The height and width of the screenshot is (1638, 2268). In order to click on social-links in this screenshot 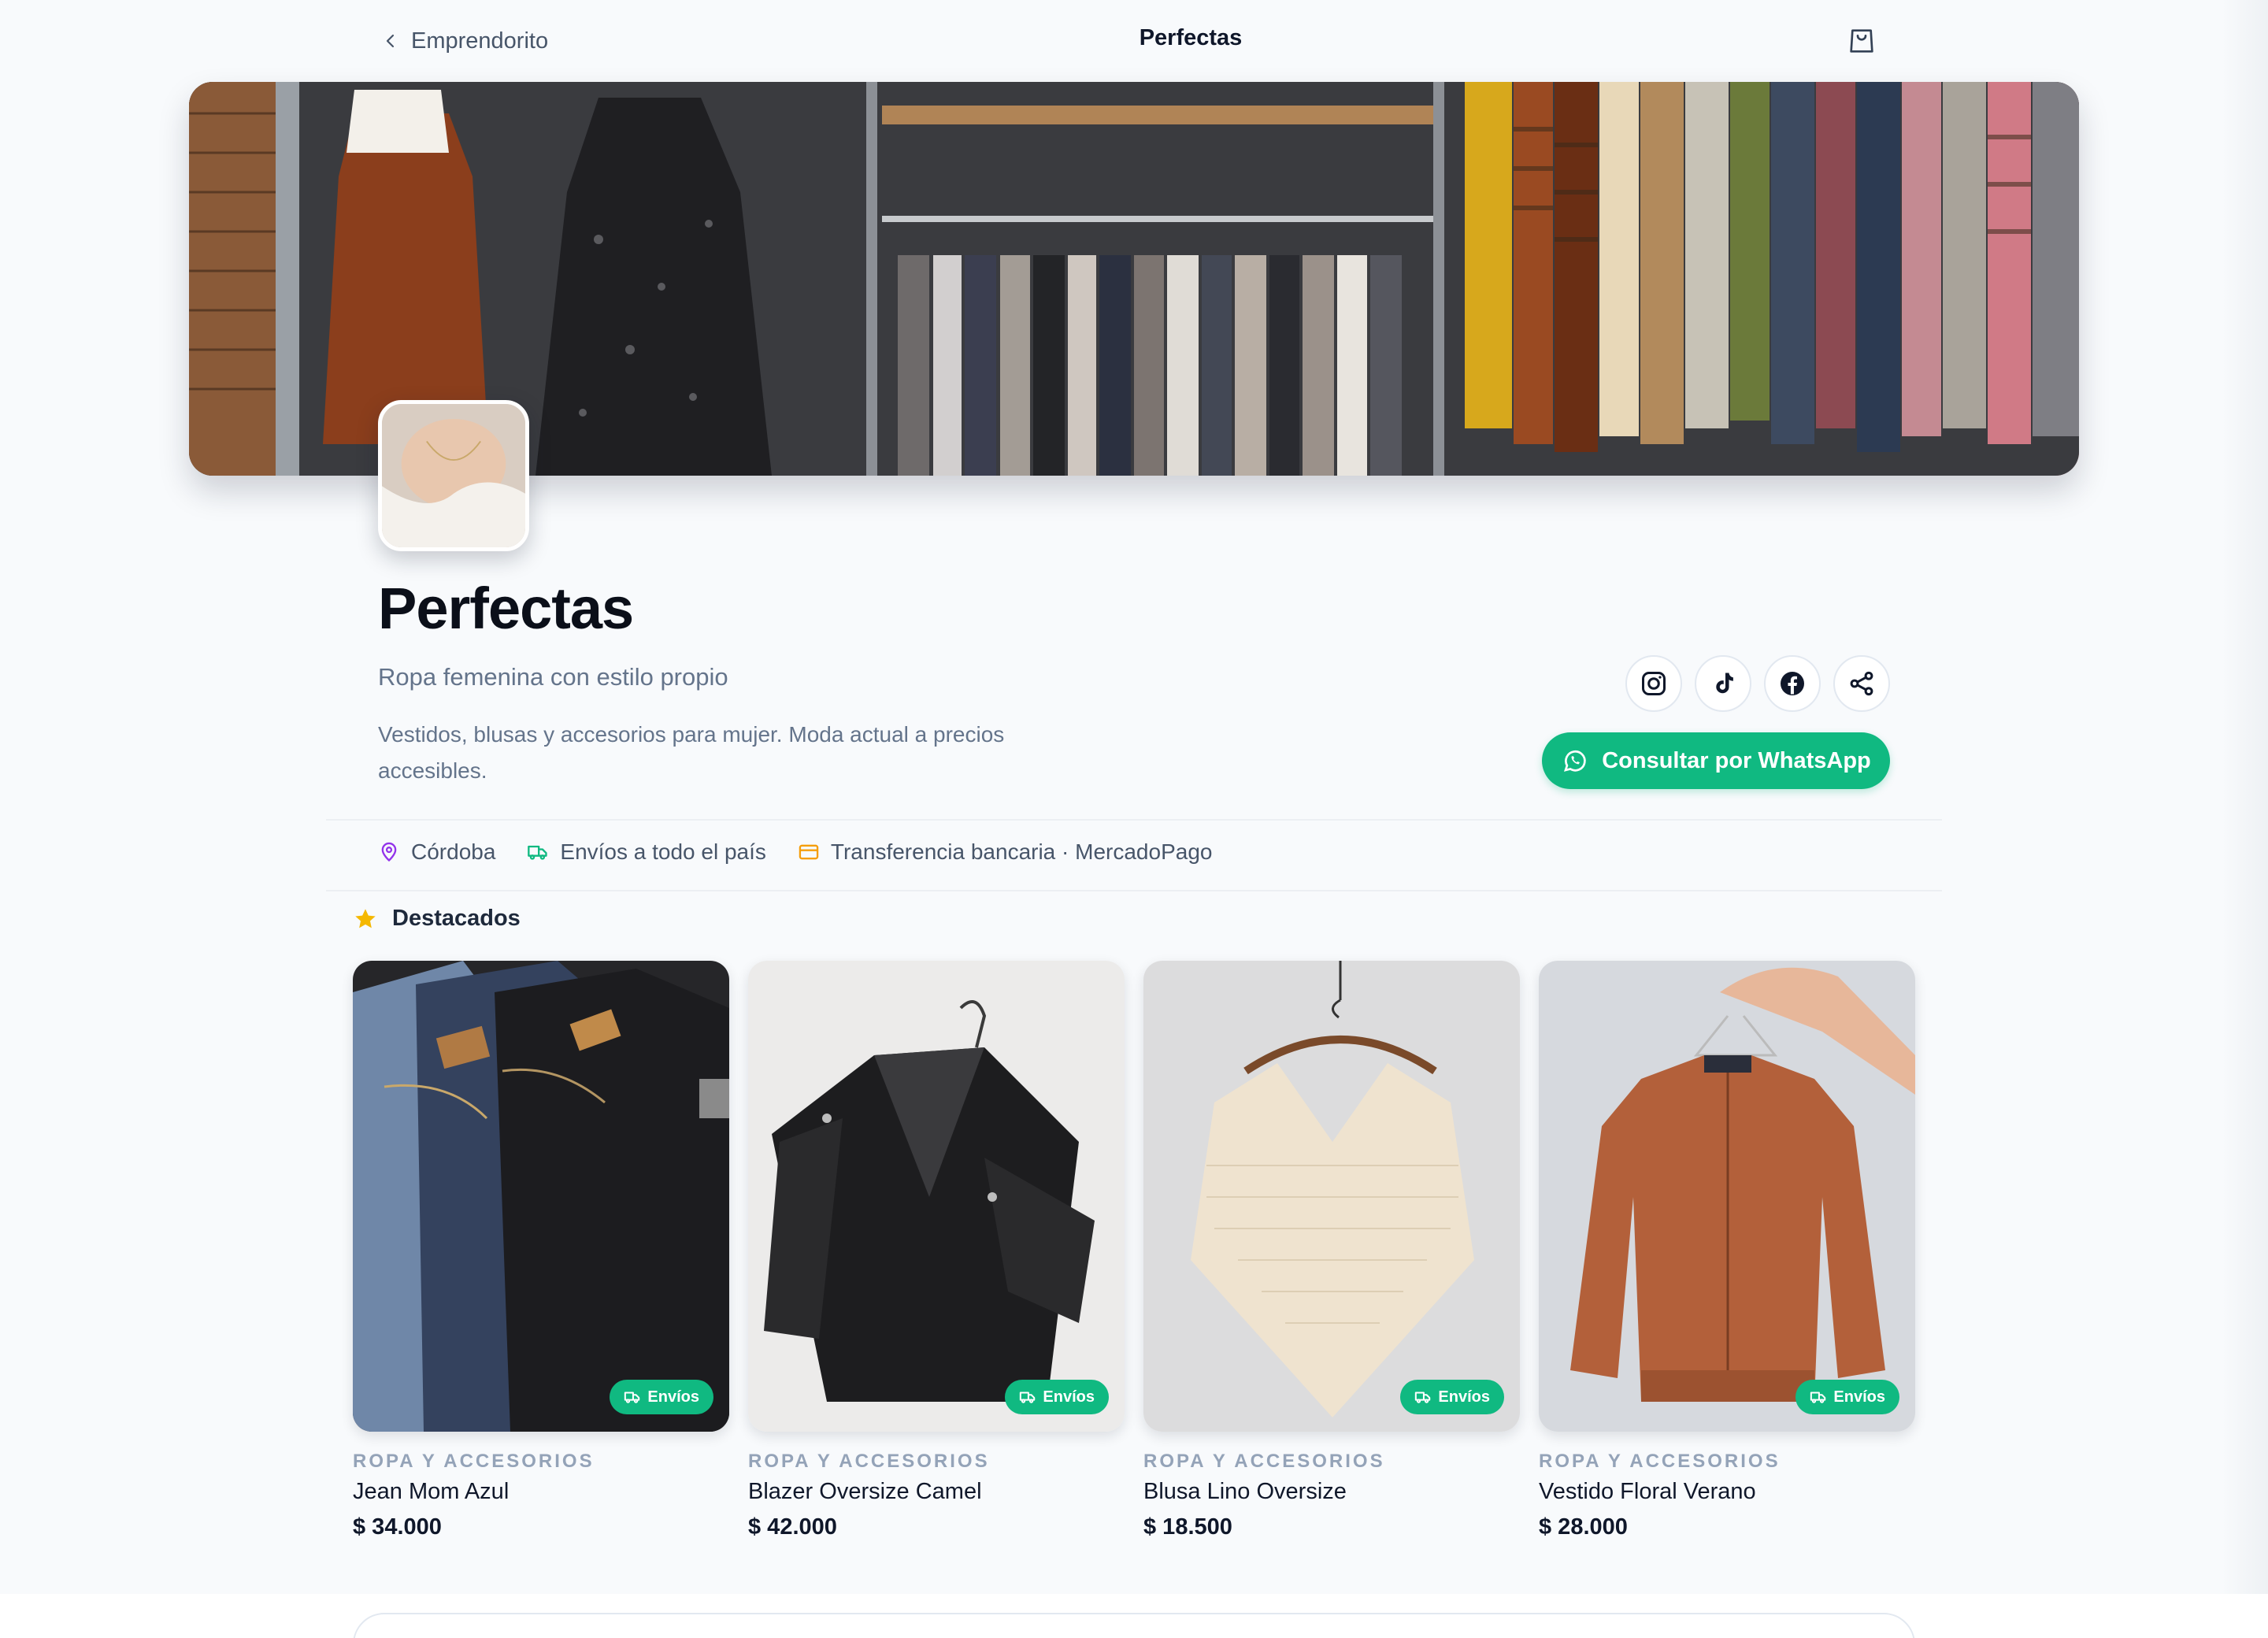, I will do `click(1757, 683)`.